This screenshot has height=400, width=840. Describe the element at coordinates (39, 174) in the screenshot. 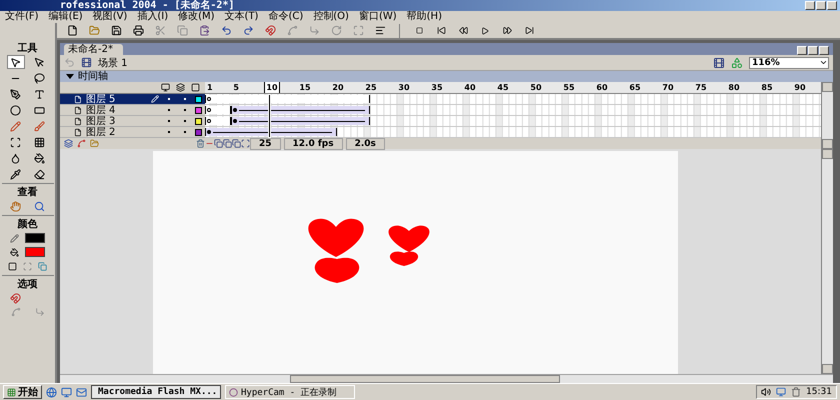

I see `eraser-icon` at that location.